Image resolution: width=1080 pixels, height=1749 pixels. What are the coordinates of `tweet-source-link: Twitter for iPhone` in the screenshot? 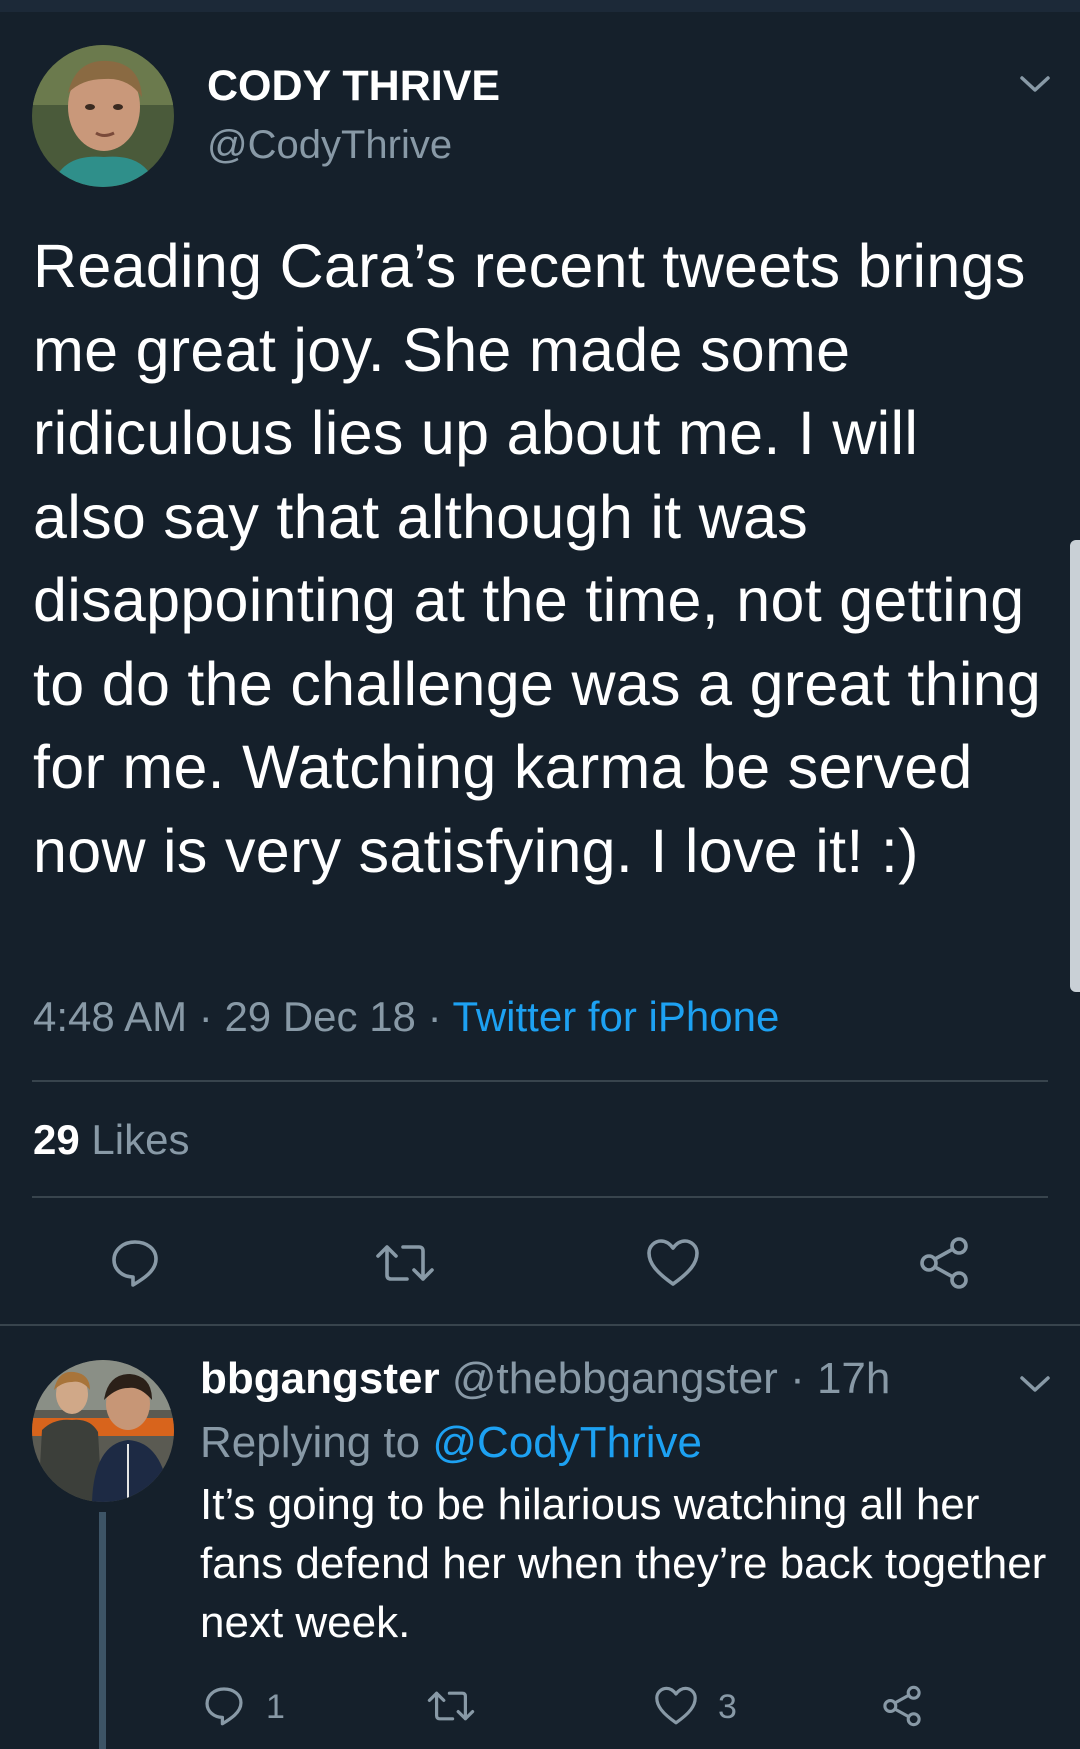 It's located at (616, 1016).